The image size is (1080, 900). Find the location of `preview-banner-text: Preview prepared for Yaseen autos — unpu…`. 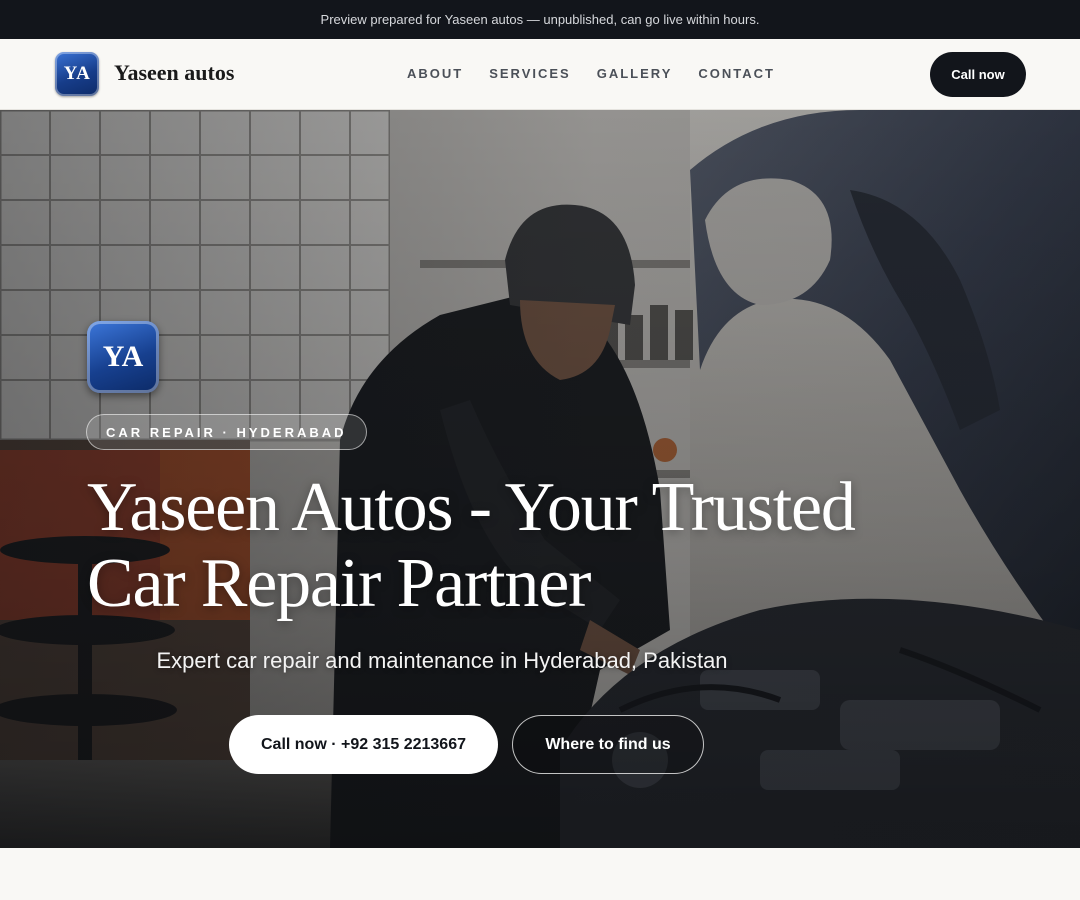

preview-banner-text: Preview prepared for Yaseen autos — unpu… is located at coordinates (540, 19).